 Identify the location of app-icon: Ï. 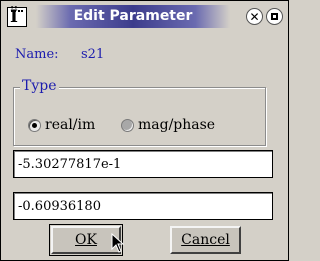
(17, 17).